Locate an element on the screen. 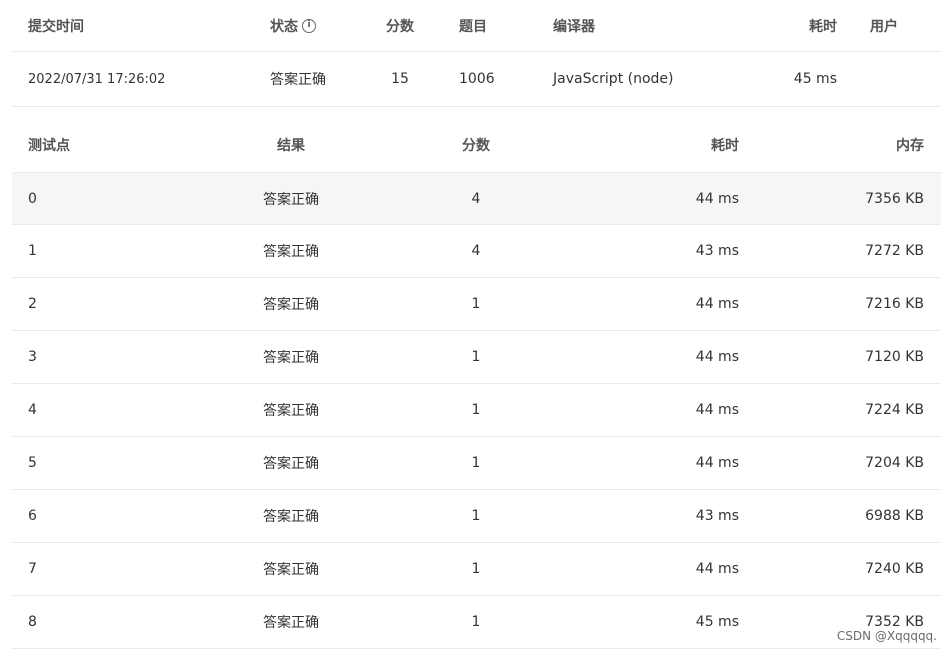 This screenshot has width=951, height=653. header-testcase-time: 耗时 is located at coordinates (725, 146).